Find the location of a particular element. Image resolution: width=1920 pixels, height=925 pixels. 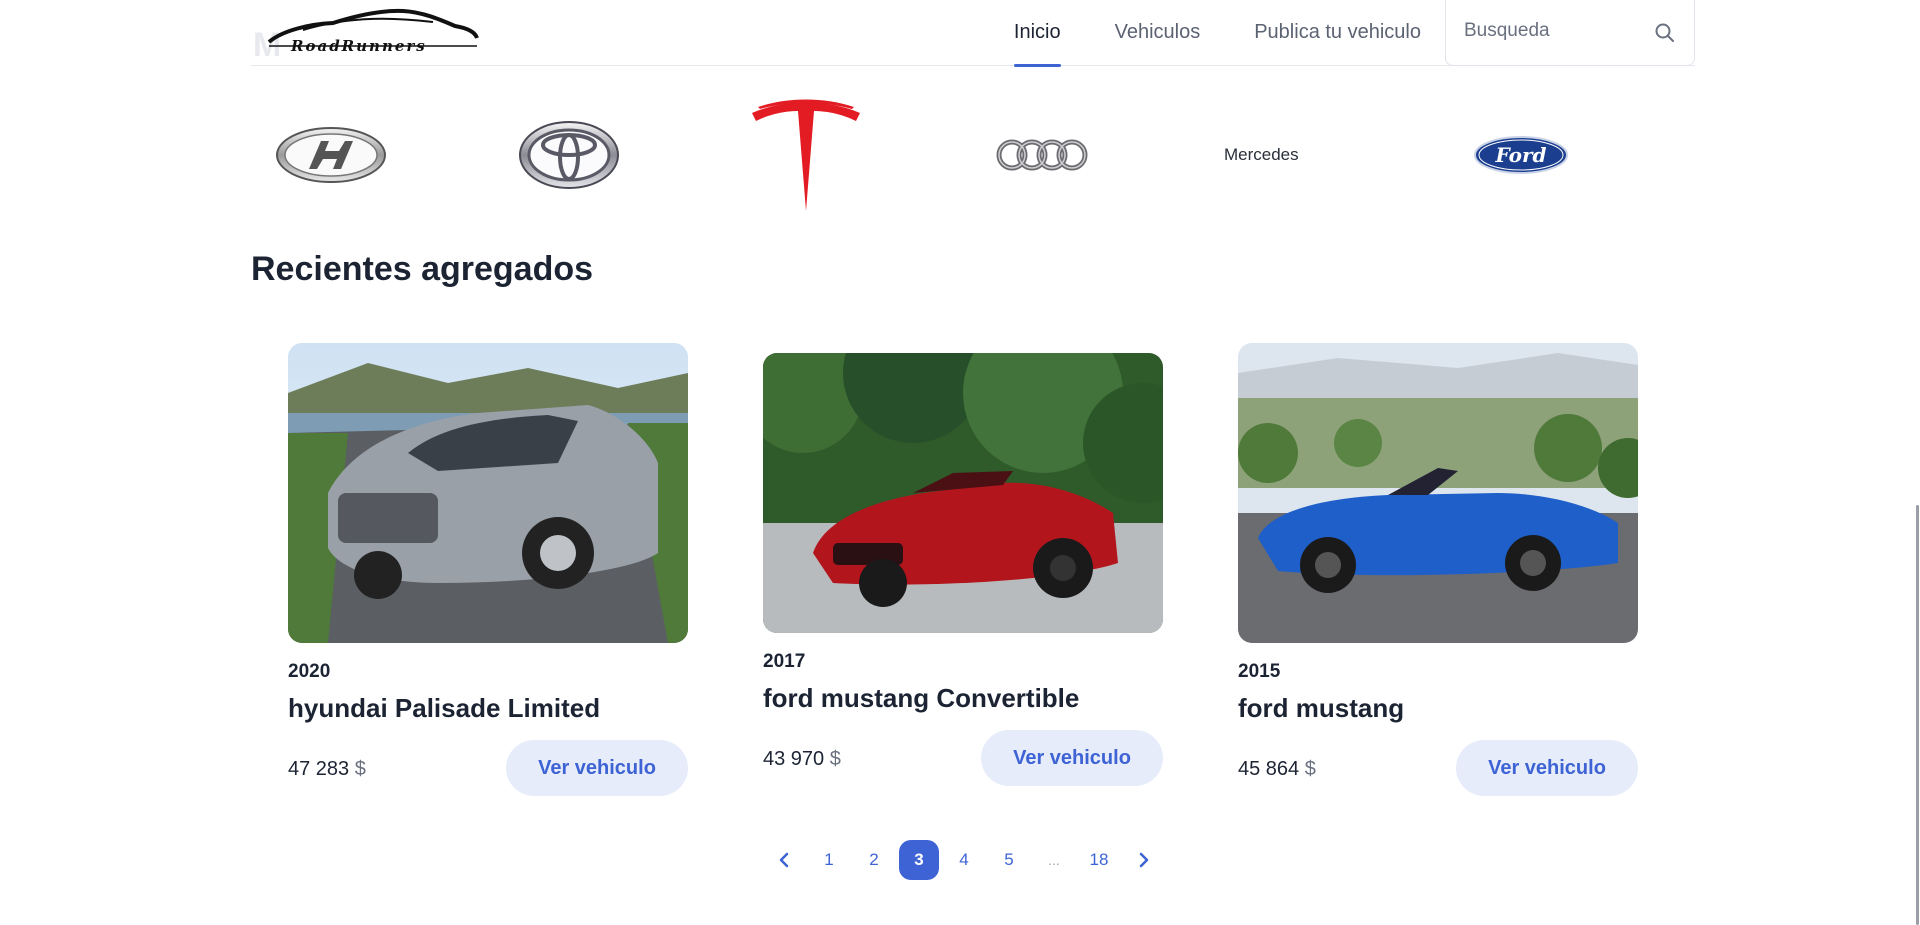

vehicle-price: 43 970 $ is located at coordinates (802, 759).